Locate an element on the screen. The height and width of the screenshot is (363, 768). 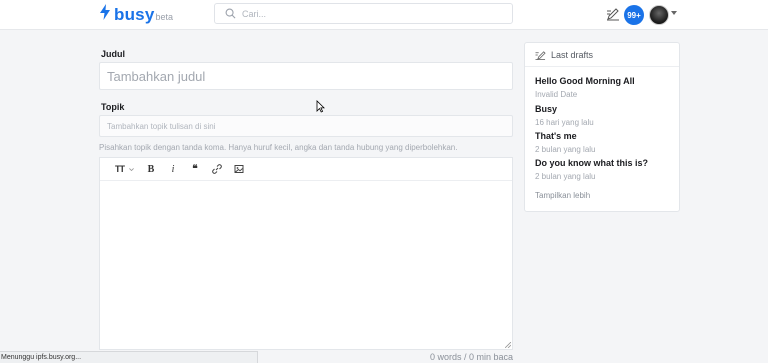
logo-text: busy is located at coordinates (134, 14).